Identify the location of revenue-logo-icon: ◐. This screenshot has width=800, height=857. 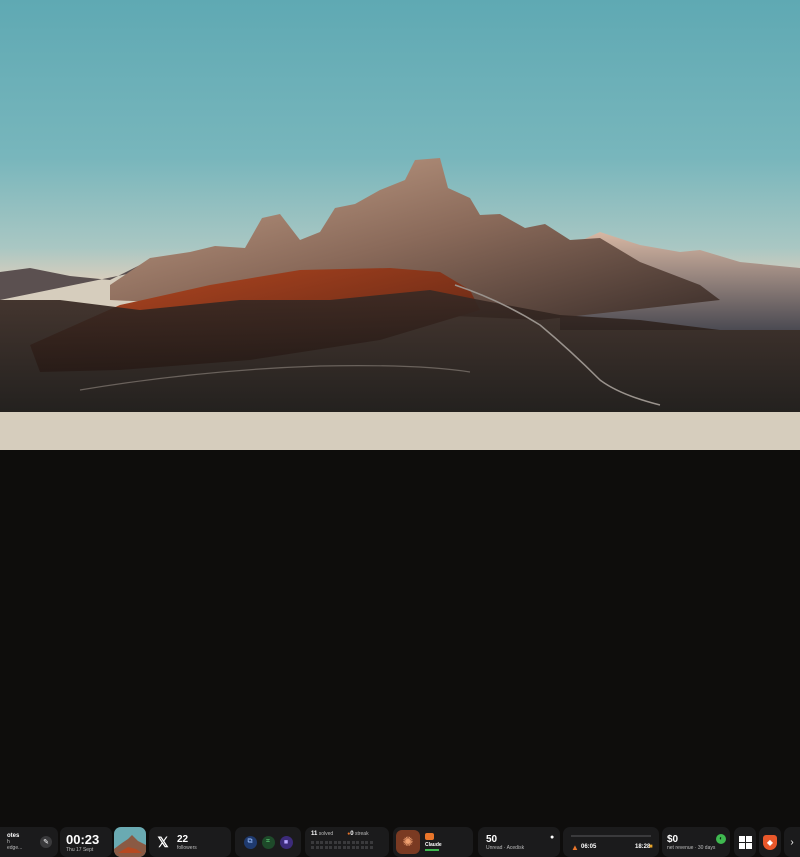
(721, 839).